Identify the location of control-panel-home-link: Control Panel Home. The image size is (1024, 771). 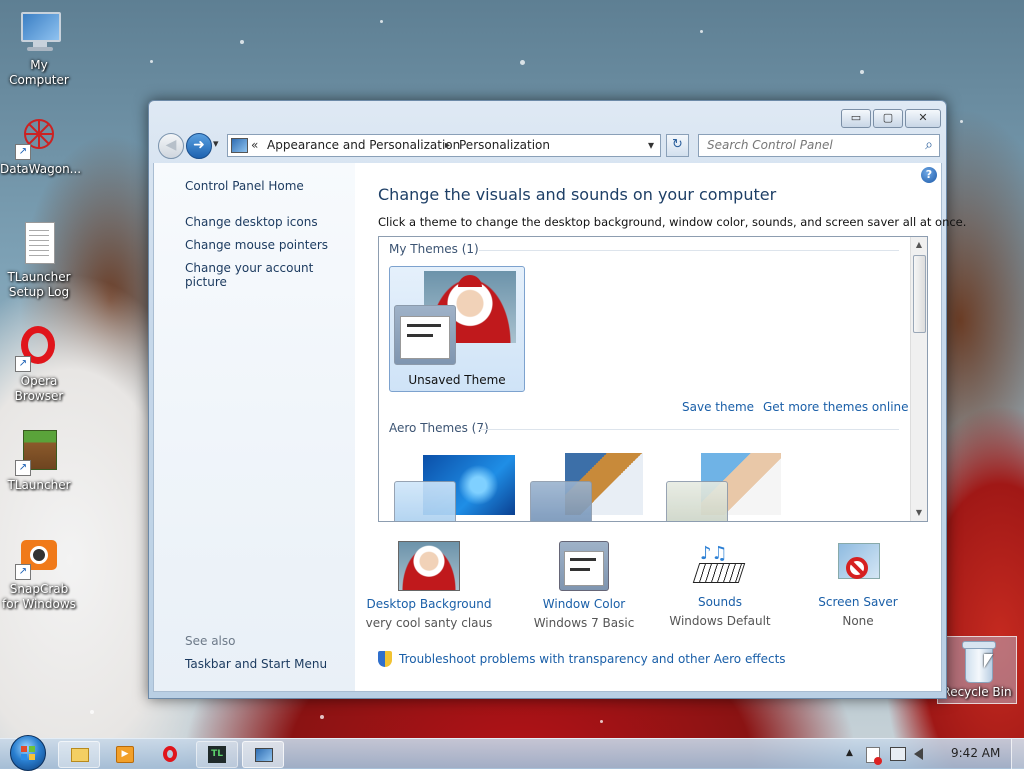
(244, 186).